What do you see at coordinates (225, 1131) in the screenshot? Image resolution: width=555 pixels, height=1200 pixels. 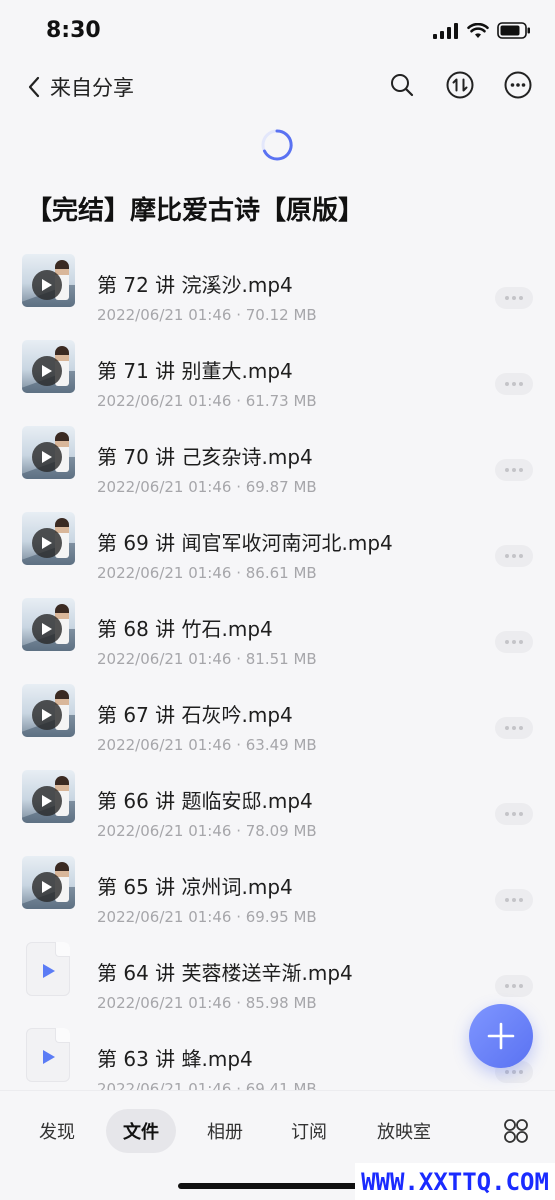 I see `tab-album: 相册` at bounding box center [225, 1131].